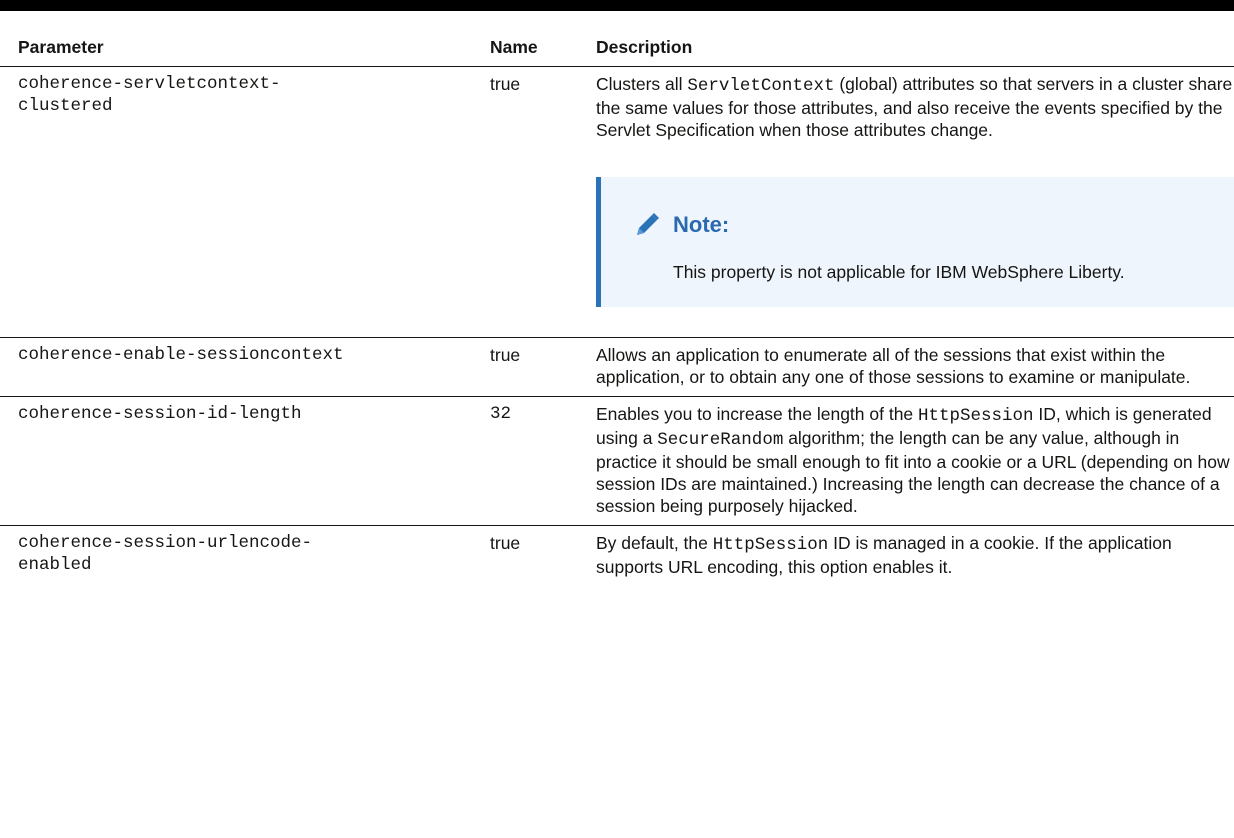 The image size is (1234, 838). I want to click on parameter-cell: coherence-enable-sessioncontext, so click(181, 355).